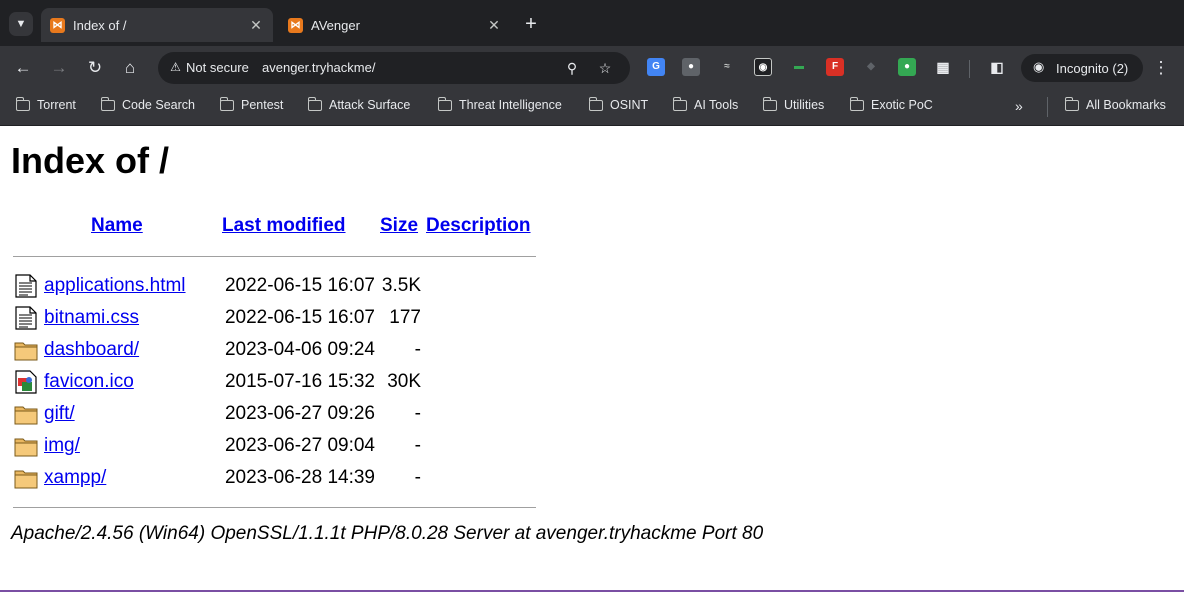 This screenshot has width=1184, height=592. I want to click on bookmark-star-icon: ☆, so click(605, 68).